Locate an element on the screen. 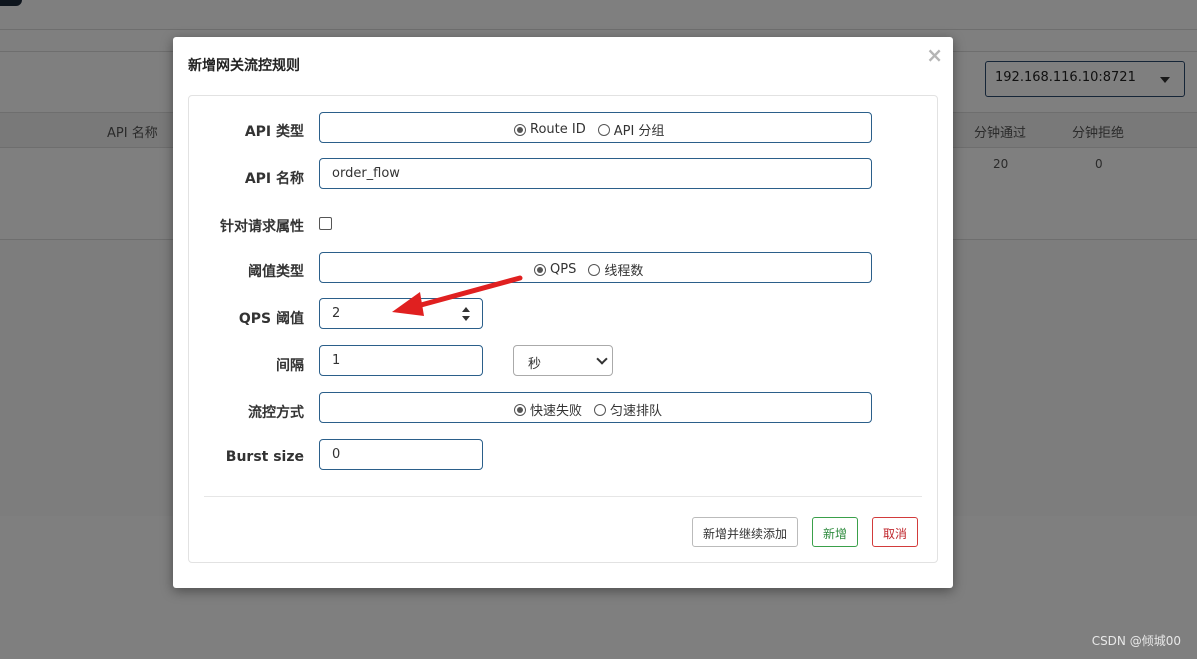  api-name-value: order_flow is located at coordinates (366, 173).